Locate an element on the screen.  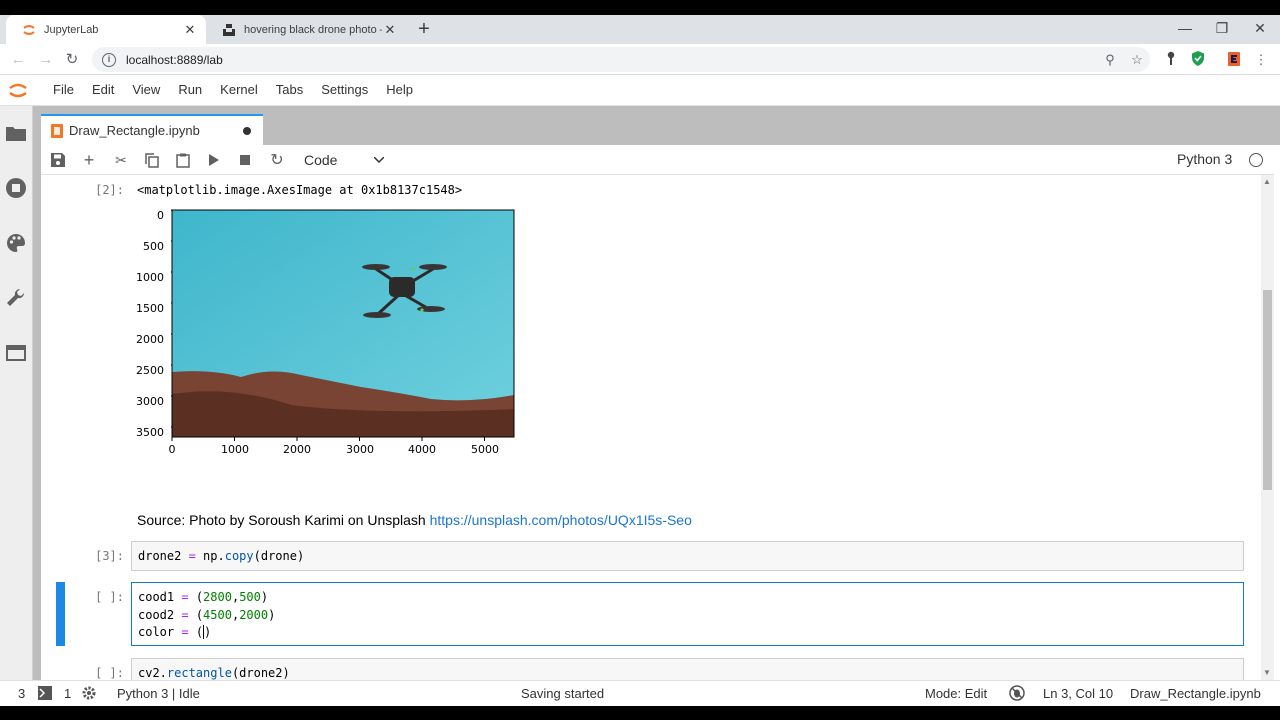
code-cell: cv2.rectangle(drone2) is located at coordinates (687, 669).